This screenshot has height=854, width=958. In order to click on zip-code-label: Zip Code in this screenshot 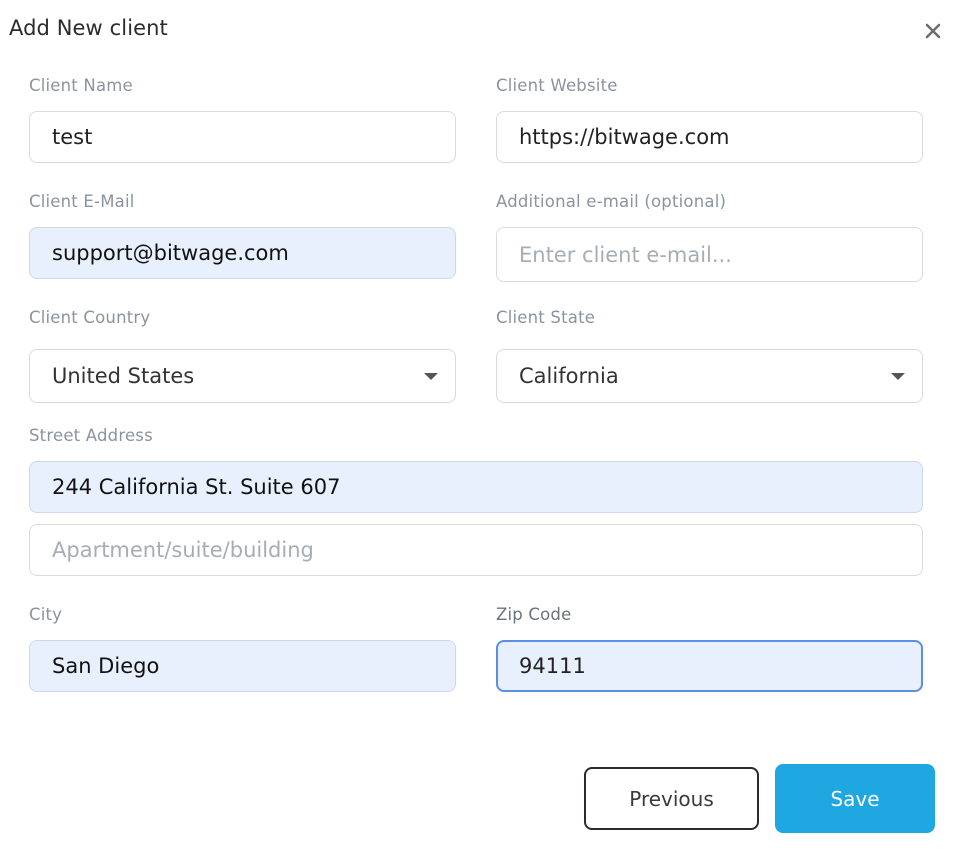, I will do `click(534, 614)`.